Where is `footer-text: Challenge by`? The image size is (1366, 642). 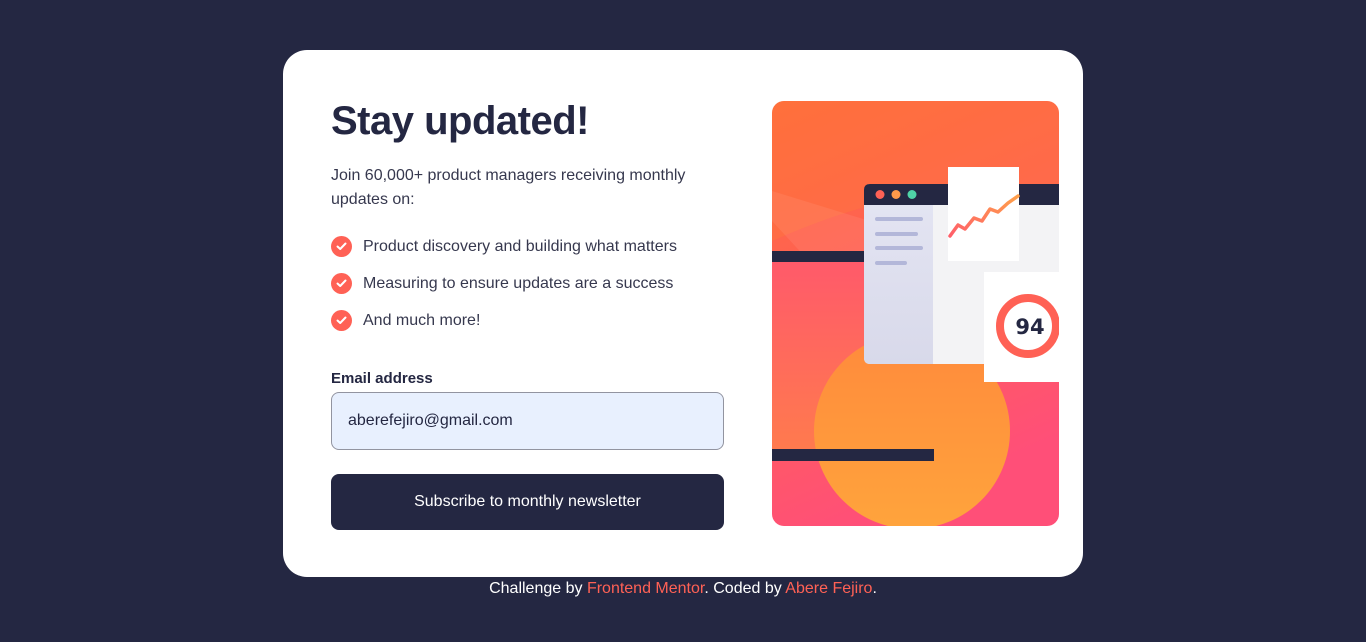 footer-text: Challenge by is located at coordinates (538, 588).